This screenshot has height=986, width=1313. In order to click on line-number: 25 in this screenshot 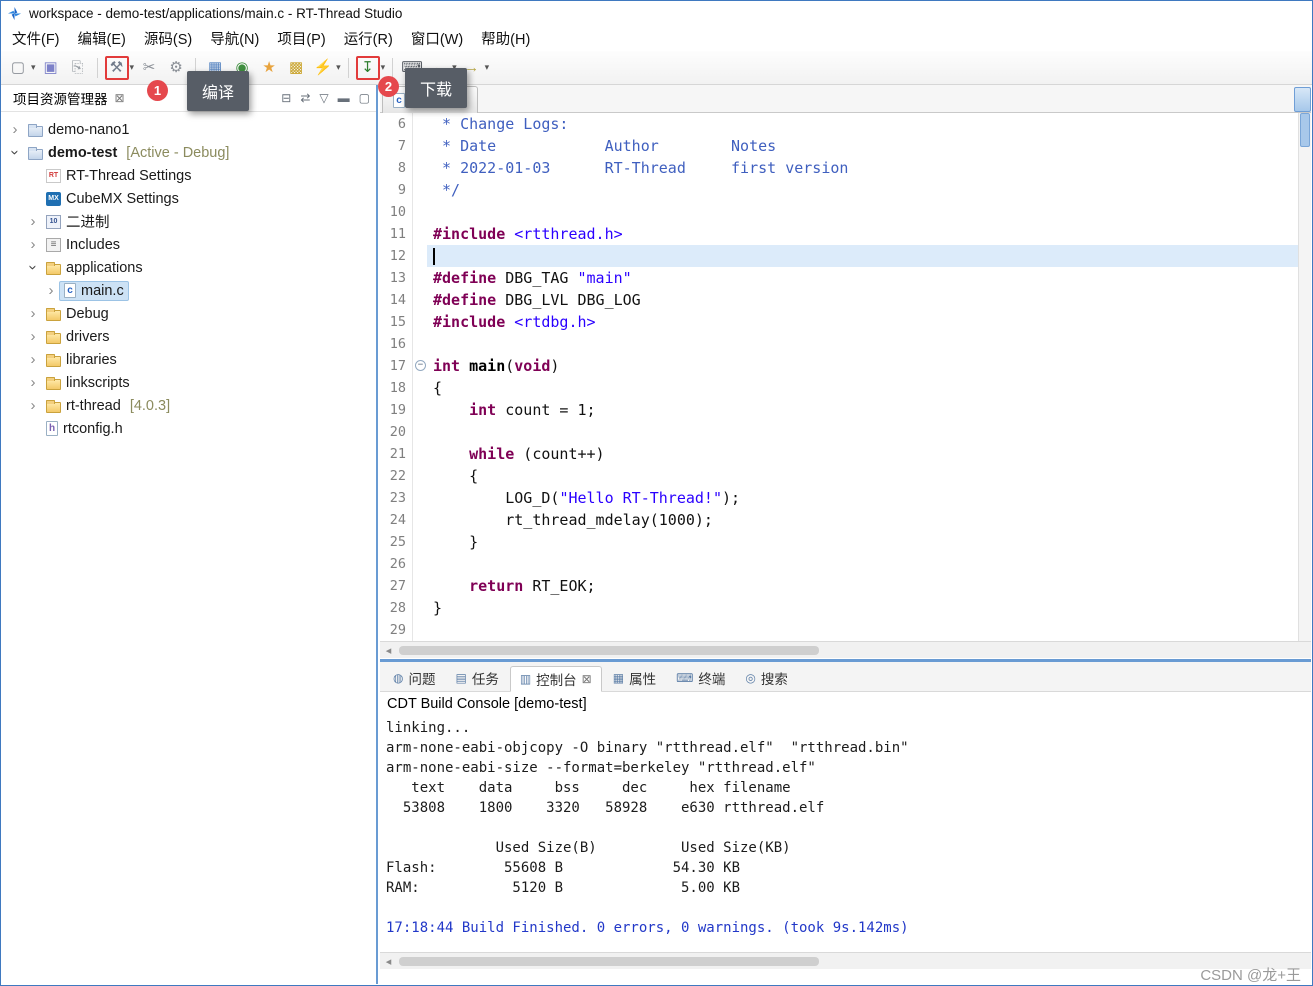, I will do `click(396, 542)`.